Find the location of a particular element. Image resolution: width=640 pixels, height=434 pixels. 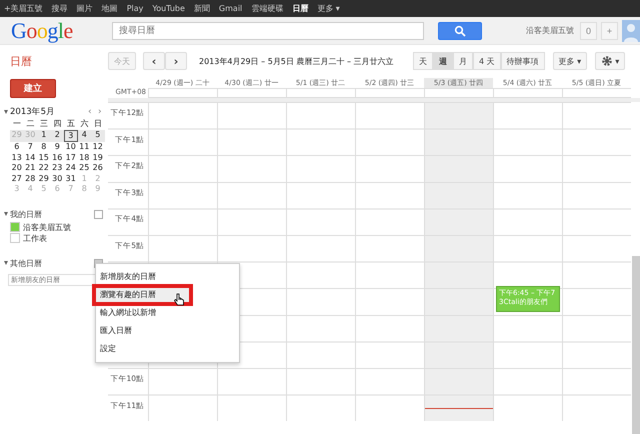

nav-link: 日曆 is located at coordinates (300, 8).